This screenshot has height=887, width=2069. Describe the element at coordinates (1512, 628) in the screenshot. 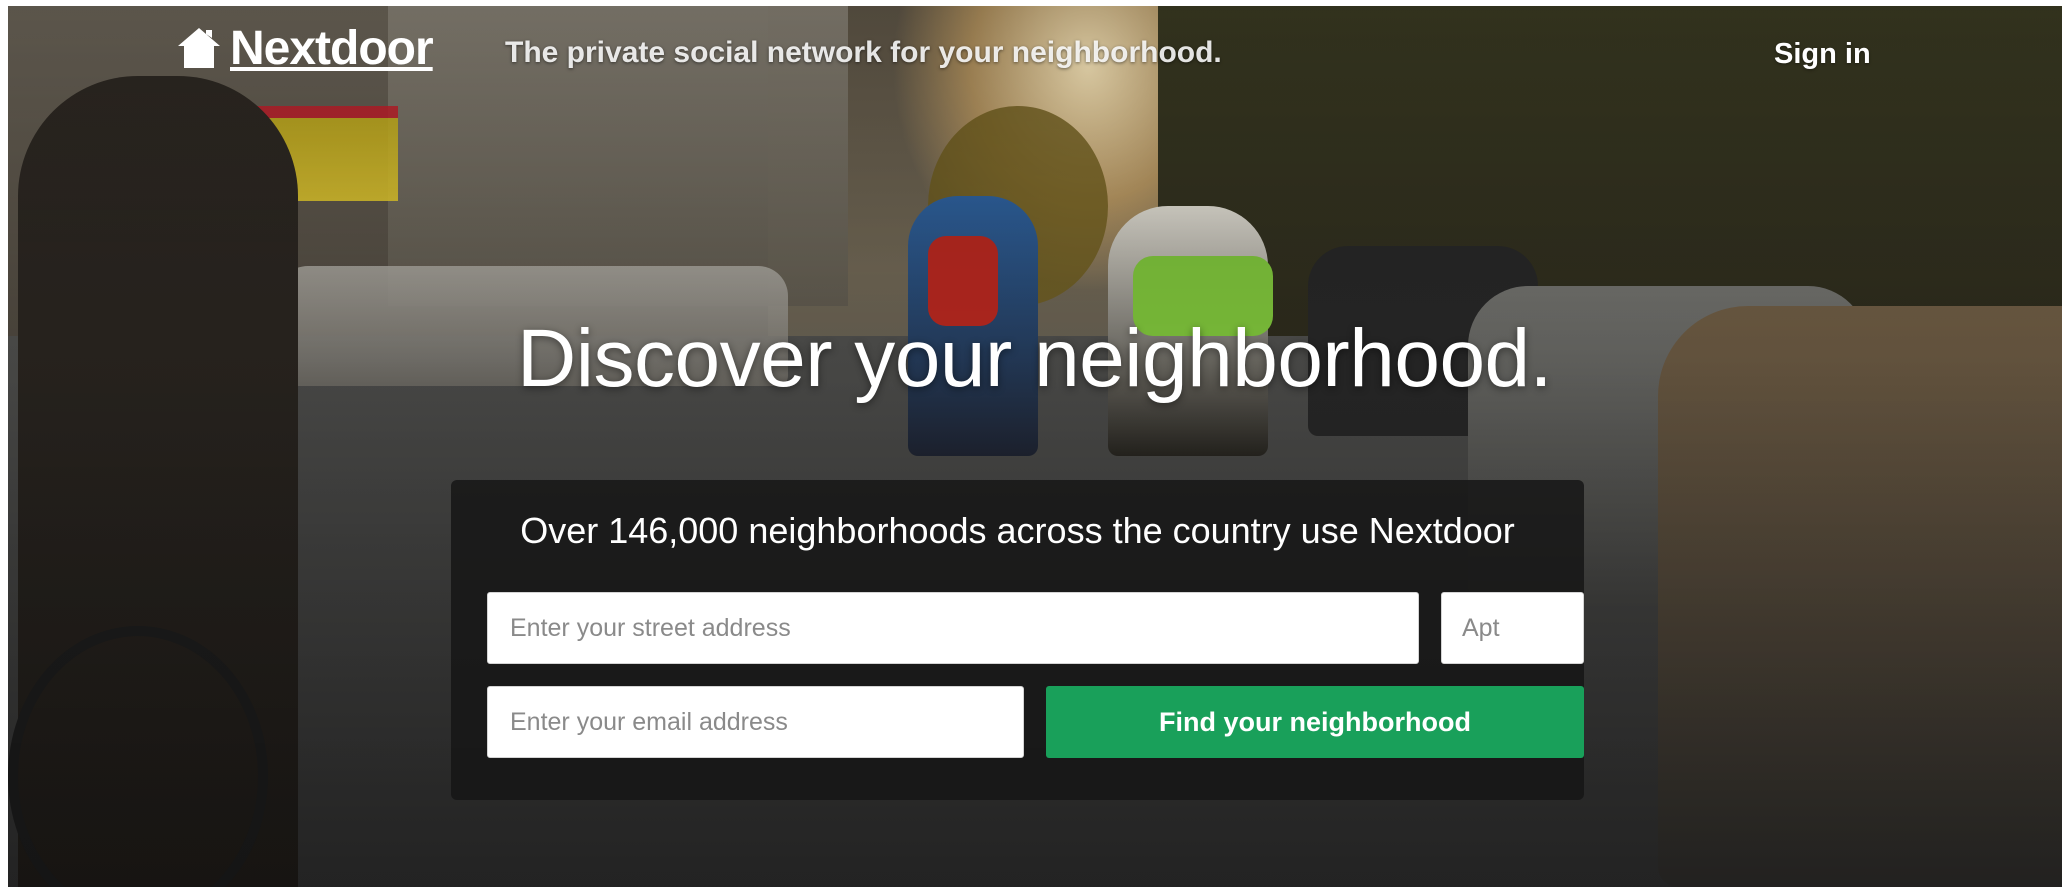

I see `apt-input` at that location.